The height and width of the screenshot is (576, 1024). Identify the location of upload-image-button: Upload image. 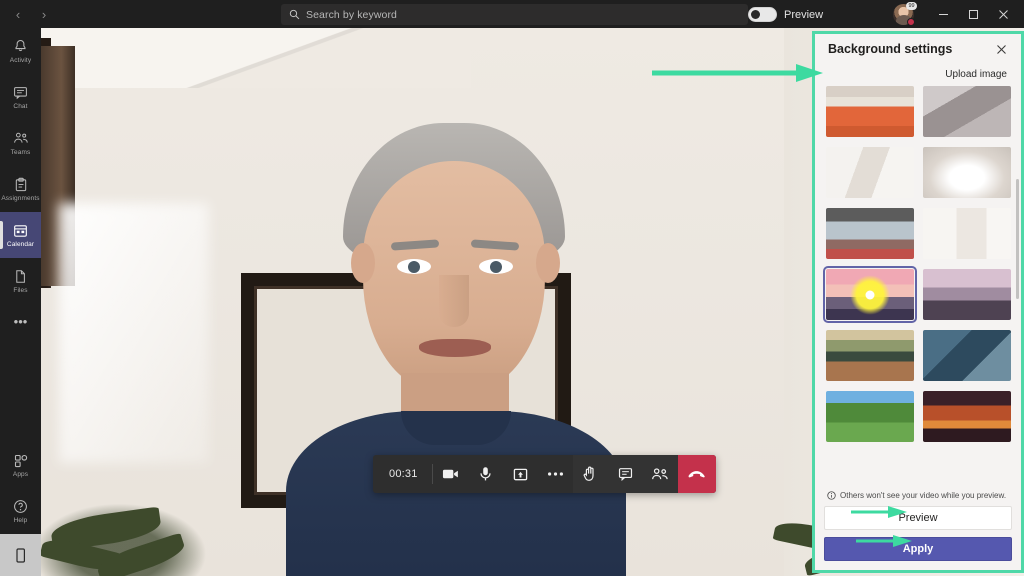
(976, 74).